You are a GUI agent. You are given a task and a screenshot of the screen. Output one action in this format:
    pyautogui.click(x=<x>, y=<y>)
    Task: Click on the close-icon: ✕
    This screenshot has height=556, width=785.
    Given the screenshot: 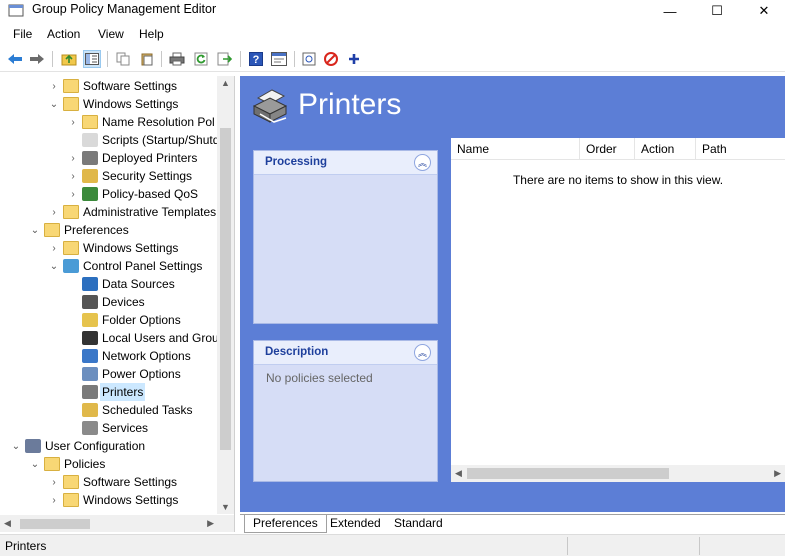 What is the action you would take?
    pyautogui.click(x=764, y=10)
    